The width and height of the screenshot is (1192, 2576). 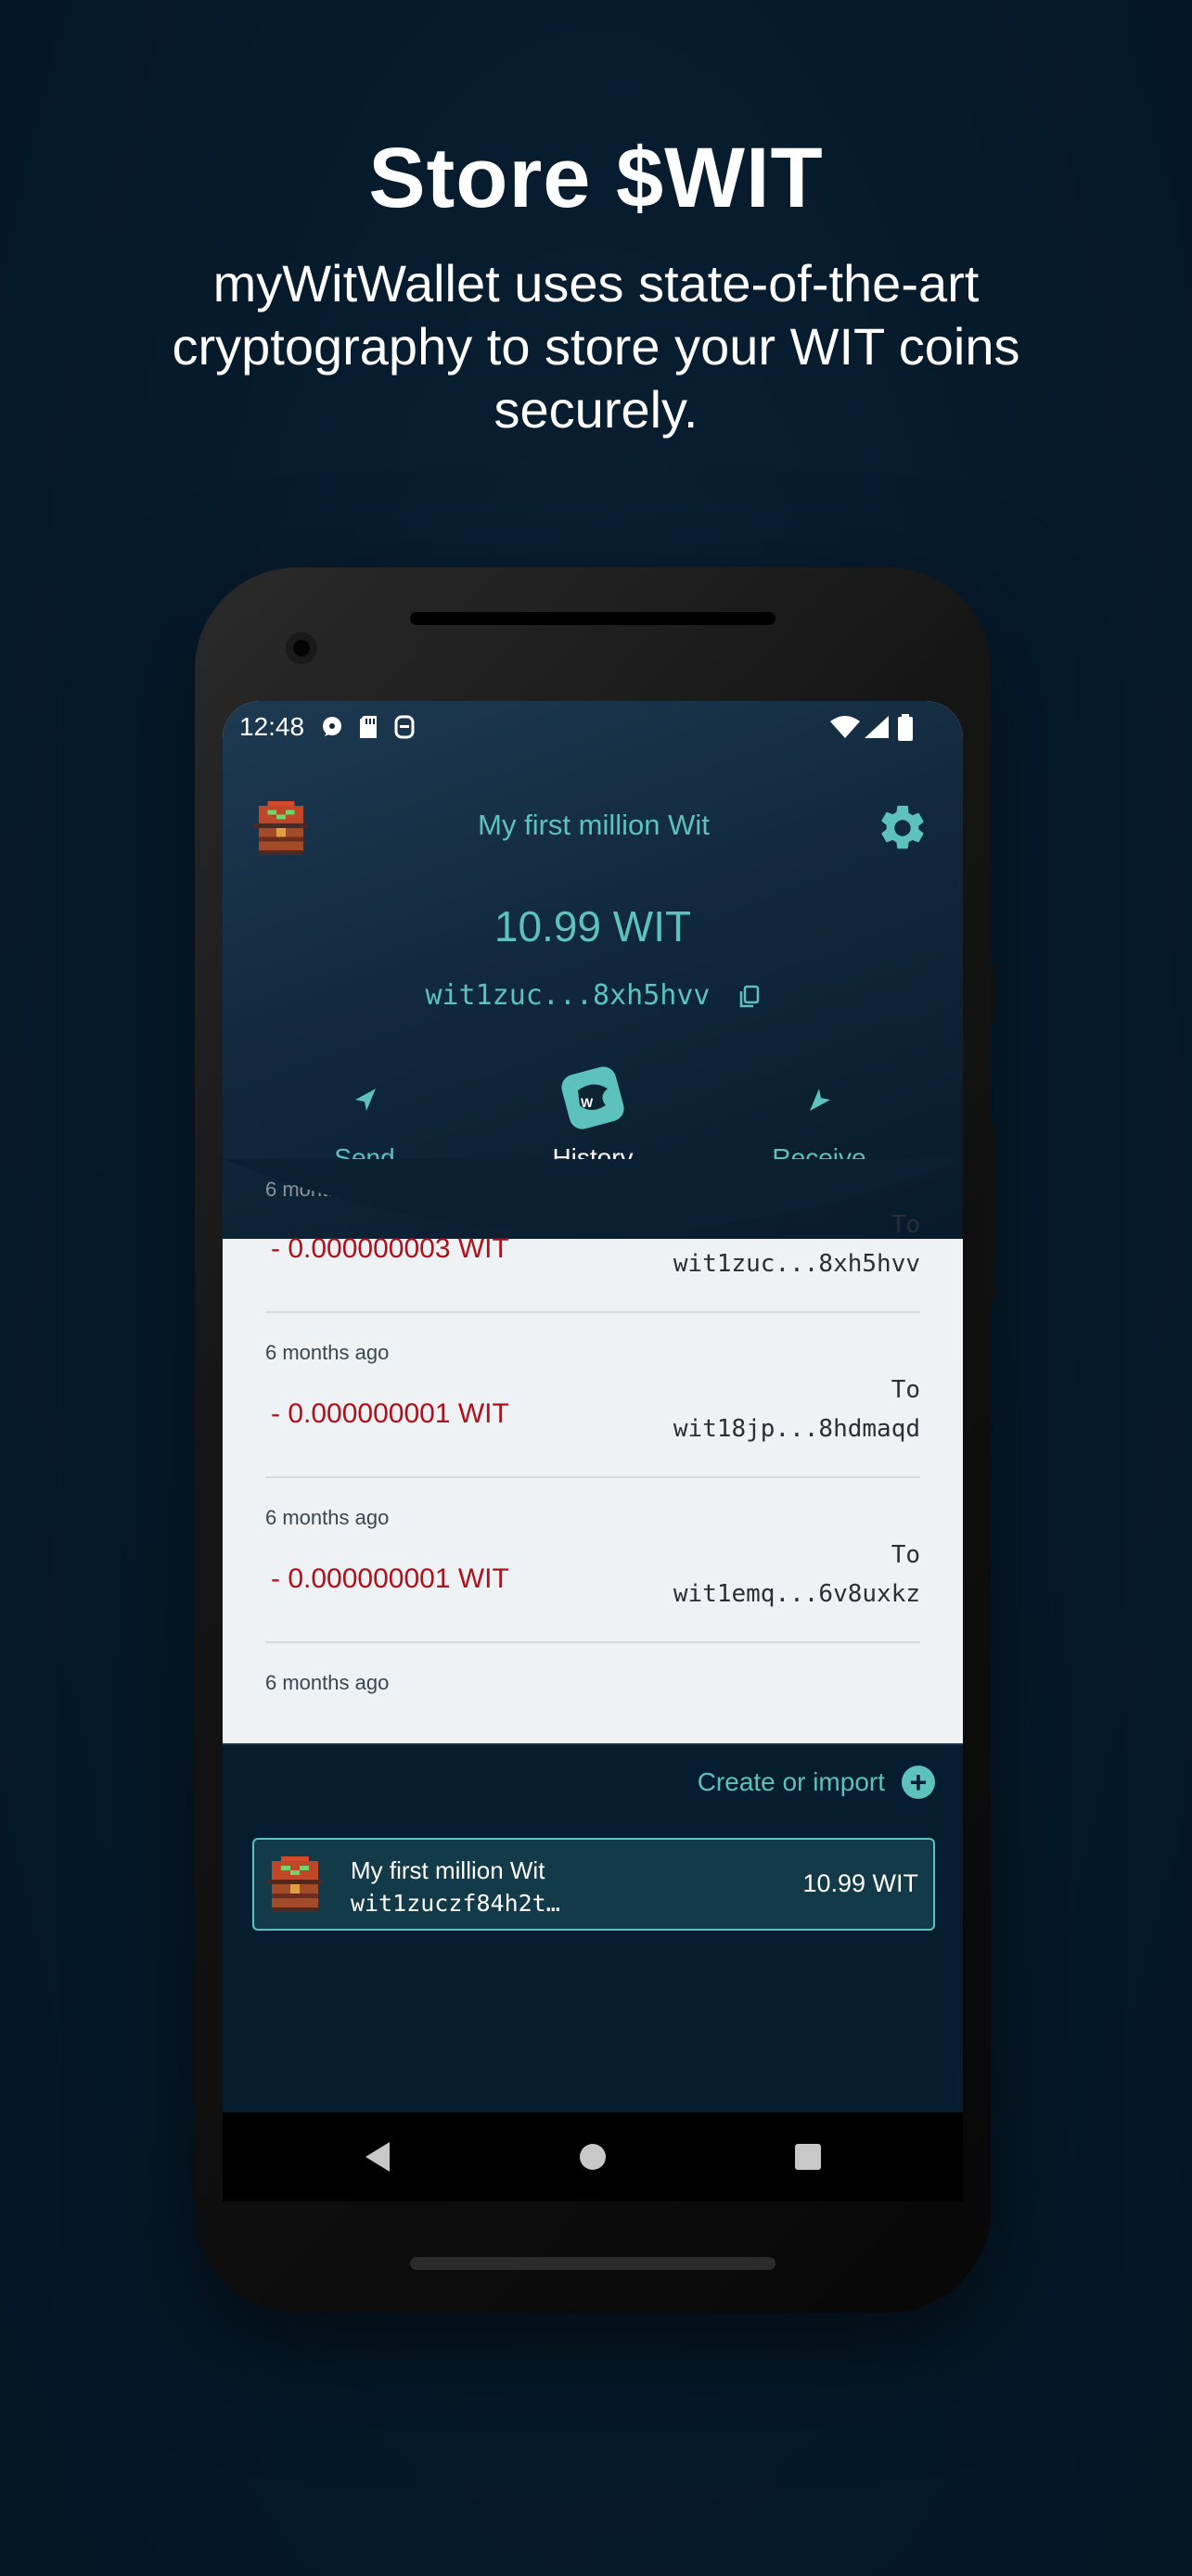 What do you see at coordinates (992, 1212) in the screenshot?
I see `power-button` at bounding box center [992, 1212].